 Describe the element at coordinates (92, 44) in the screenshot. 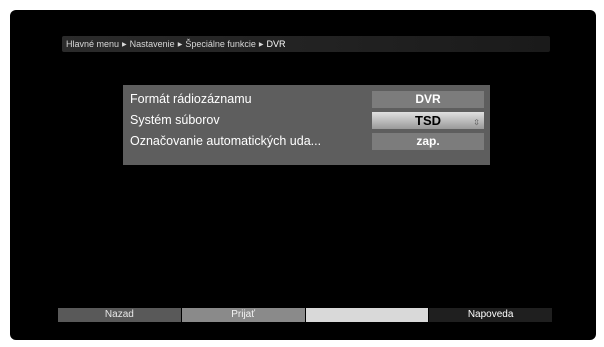

I see `breadcrumb-item-main-menu: Hlavné menu` at that location.